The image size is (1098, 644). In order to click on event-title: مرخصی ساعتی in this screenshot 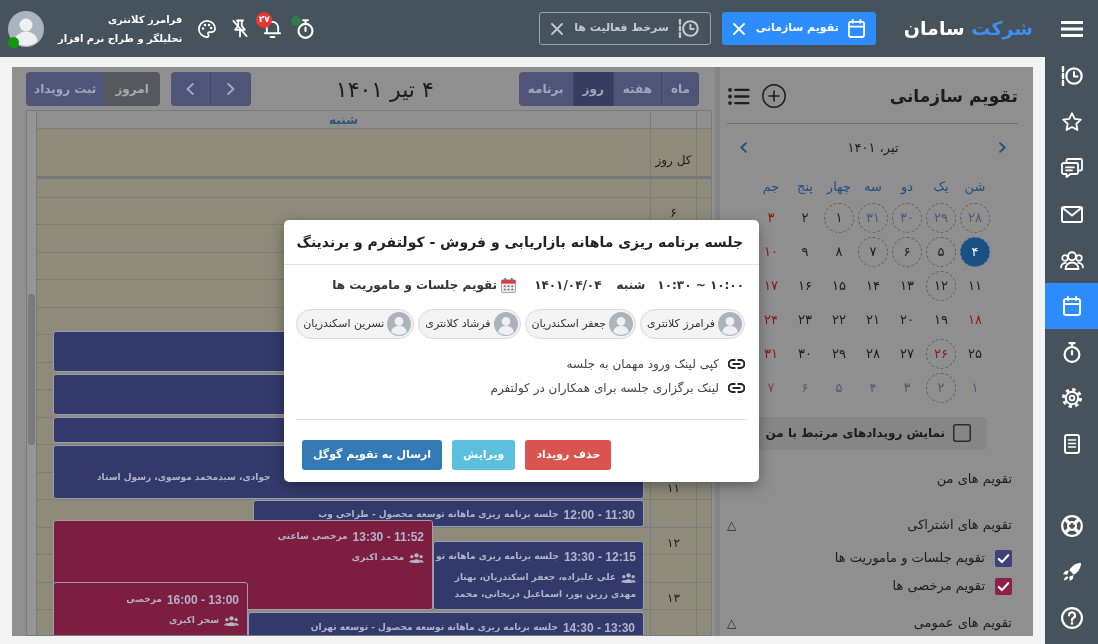, I will do `click(312, 537)`.